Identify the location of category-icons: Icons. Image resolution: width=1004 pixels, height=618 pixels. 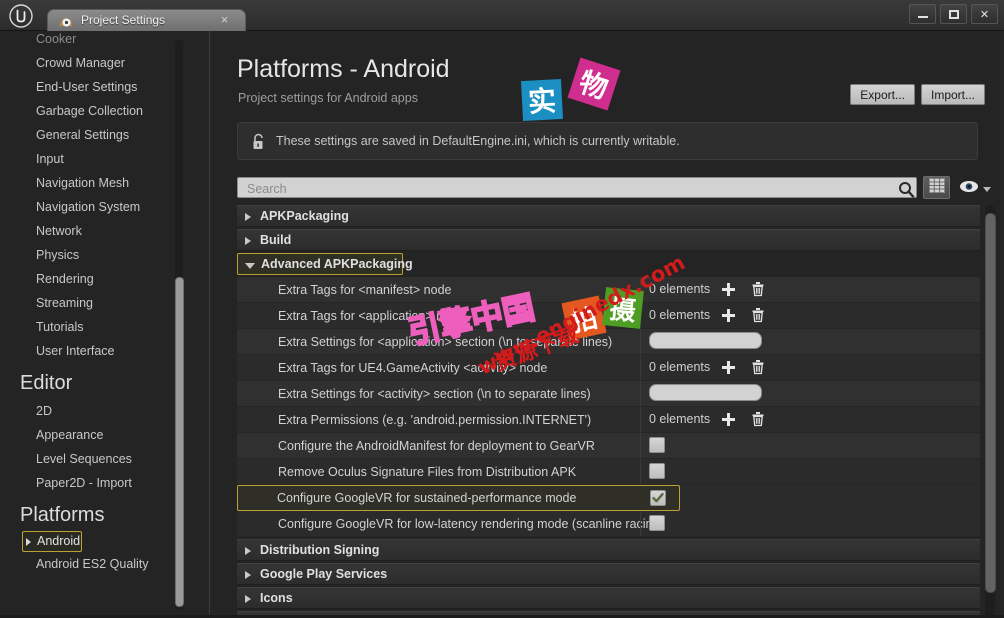
(608, 598).